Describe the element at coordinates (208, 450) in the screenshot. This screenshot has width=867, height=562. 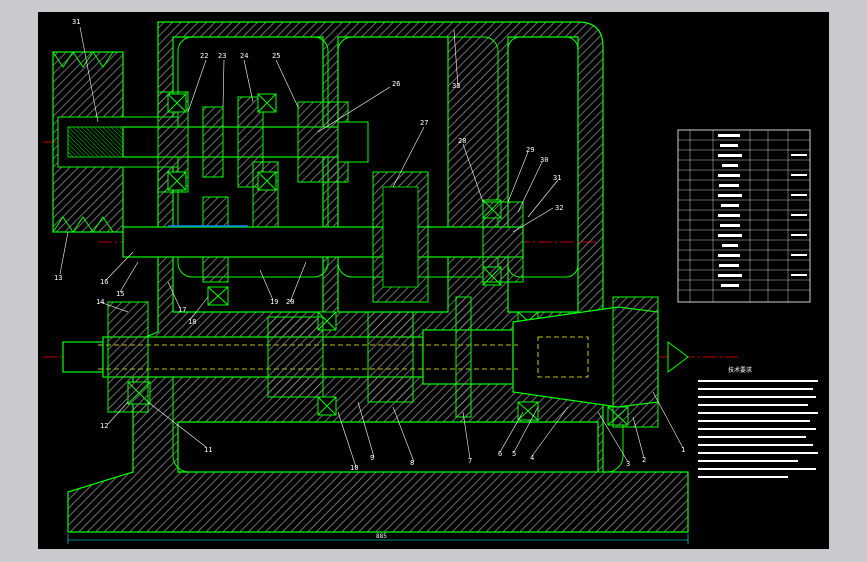
I see `part-number: 11` at that location.